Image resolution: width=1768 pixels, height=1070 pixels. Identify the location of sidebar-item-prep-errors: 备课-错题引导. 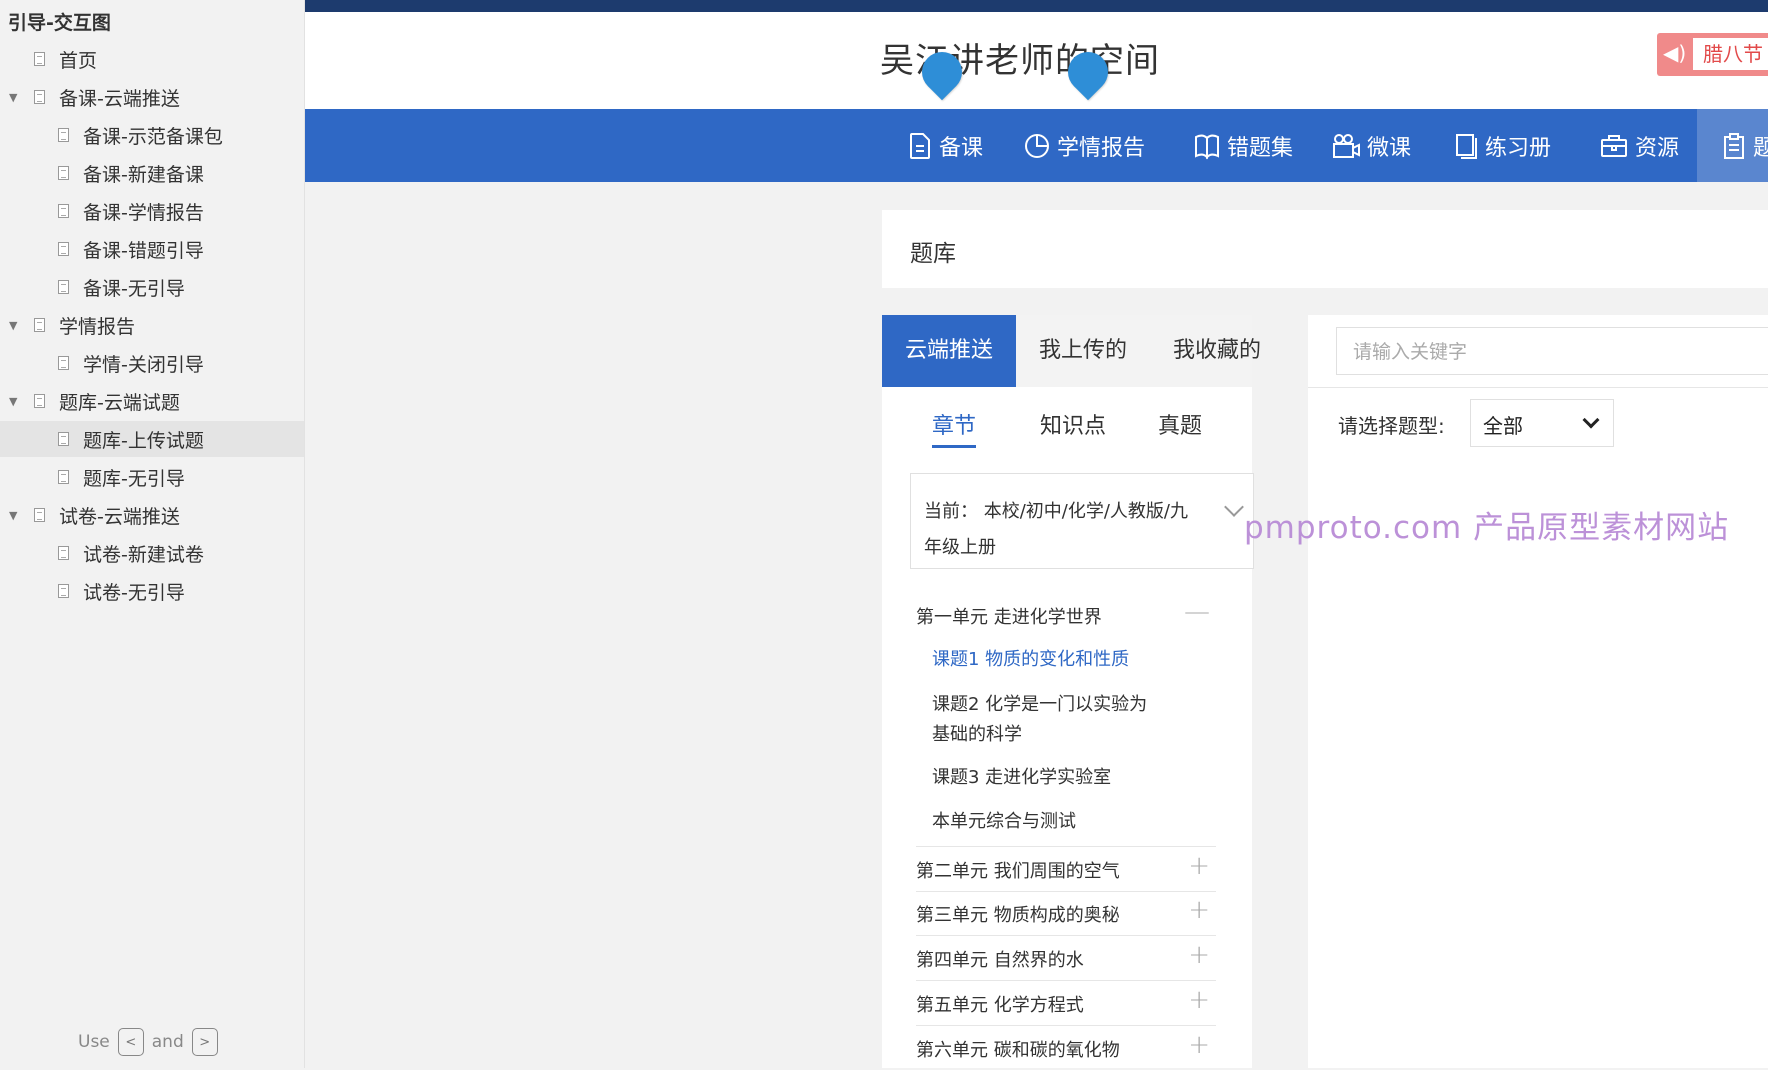
(152, 249).